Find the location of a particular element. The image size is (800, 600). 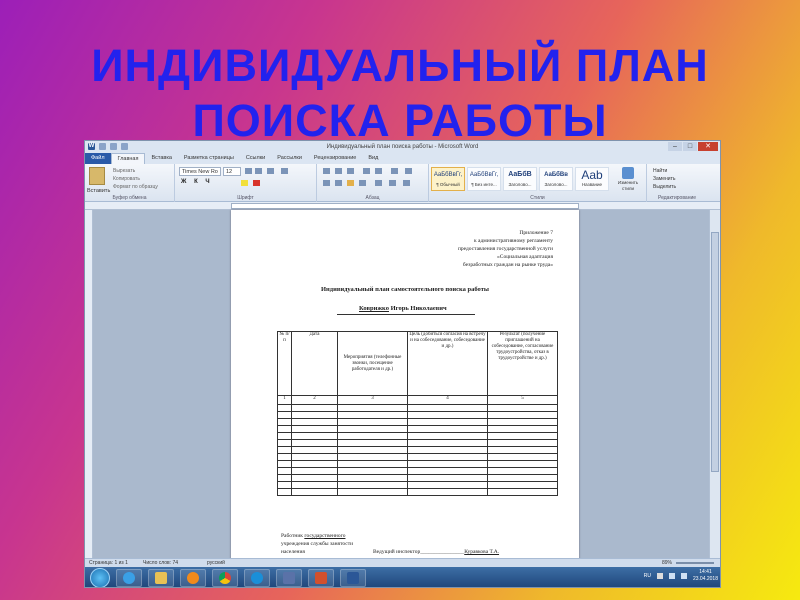

font-name-box: Times New Ro is located at coordinates (200, 171).